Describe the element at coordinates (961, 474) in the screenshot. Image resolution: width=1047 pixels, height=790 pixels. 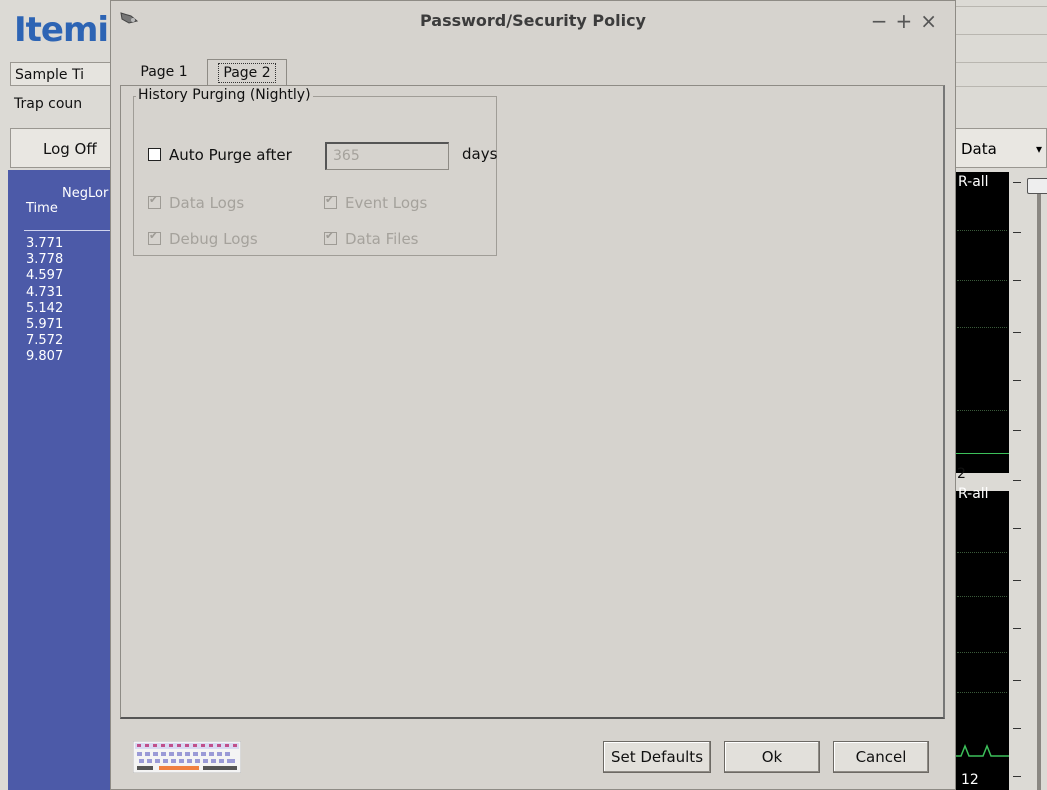
I see `plot-value: 2` at that location.